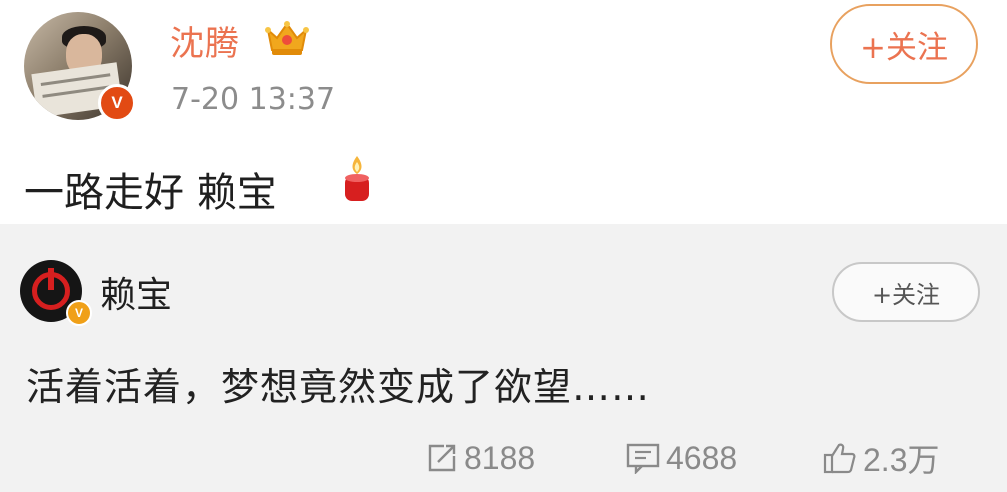 The image size is (1007, 492). Describe the element at coordinates (702, 457) in the screenshot. I see `comment-count: 4688` at that location.